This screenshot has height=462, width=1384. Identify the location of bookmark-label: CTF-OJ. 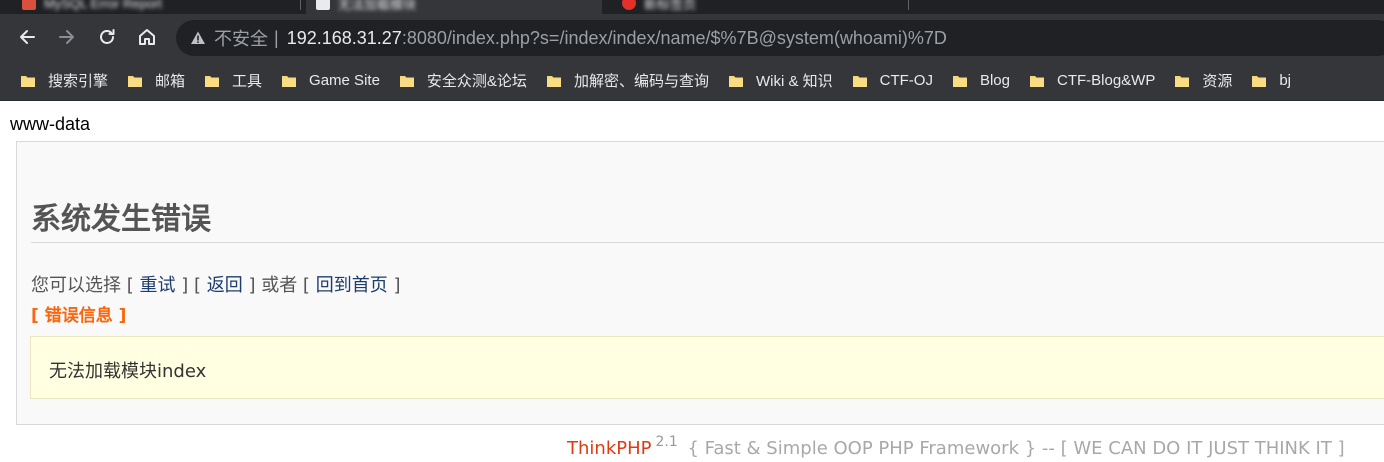
(906, 80).